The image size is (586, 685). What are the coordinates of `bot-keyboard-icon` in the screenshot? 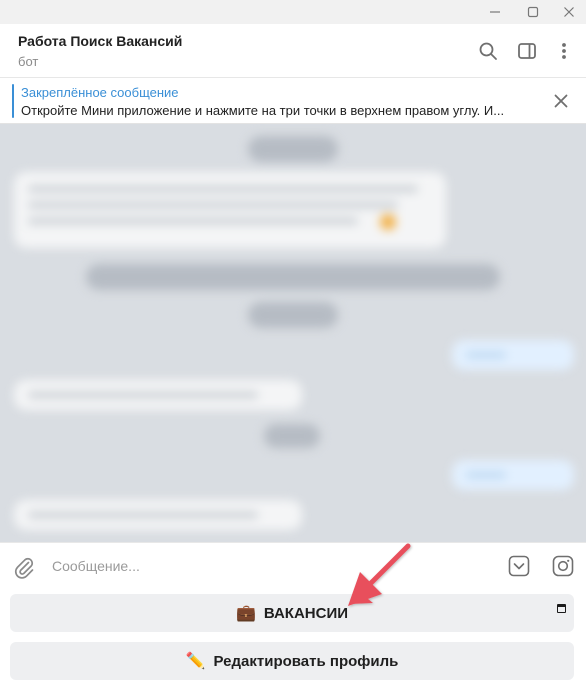 It's located at (519, 566).